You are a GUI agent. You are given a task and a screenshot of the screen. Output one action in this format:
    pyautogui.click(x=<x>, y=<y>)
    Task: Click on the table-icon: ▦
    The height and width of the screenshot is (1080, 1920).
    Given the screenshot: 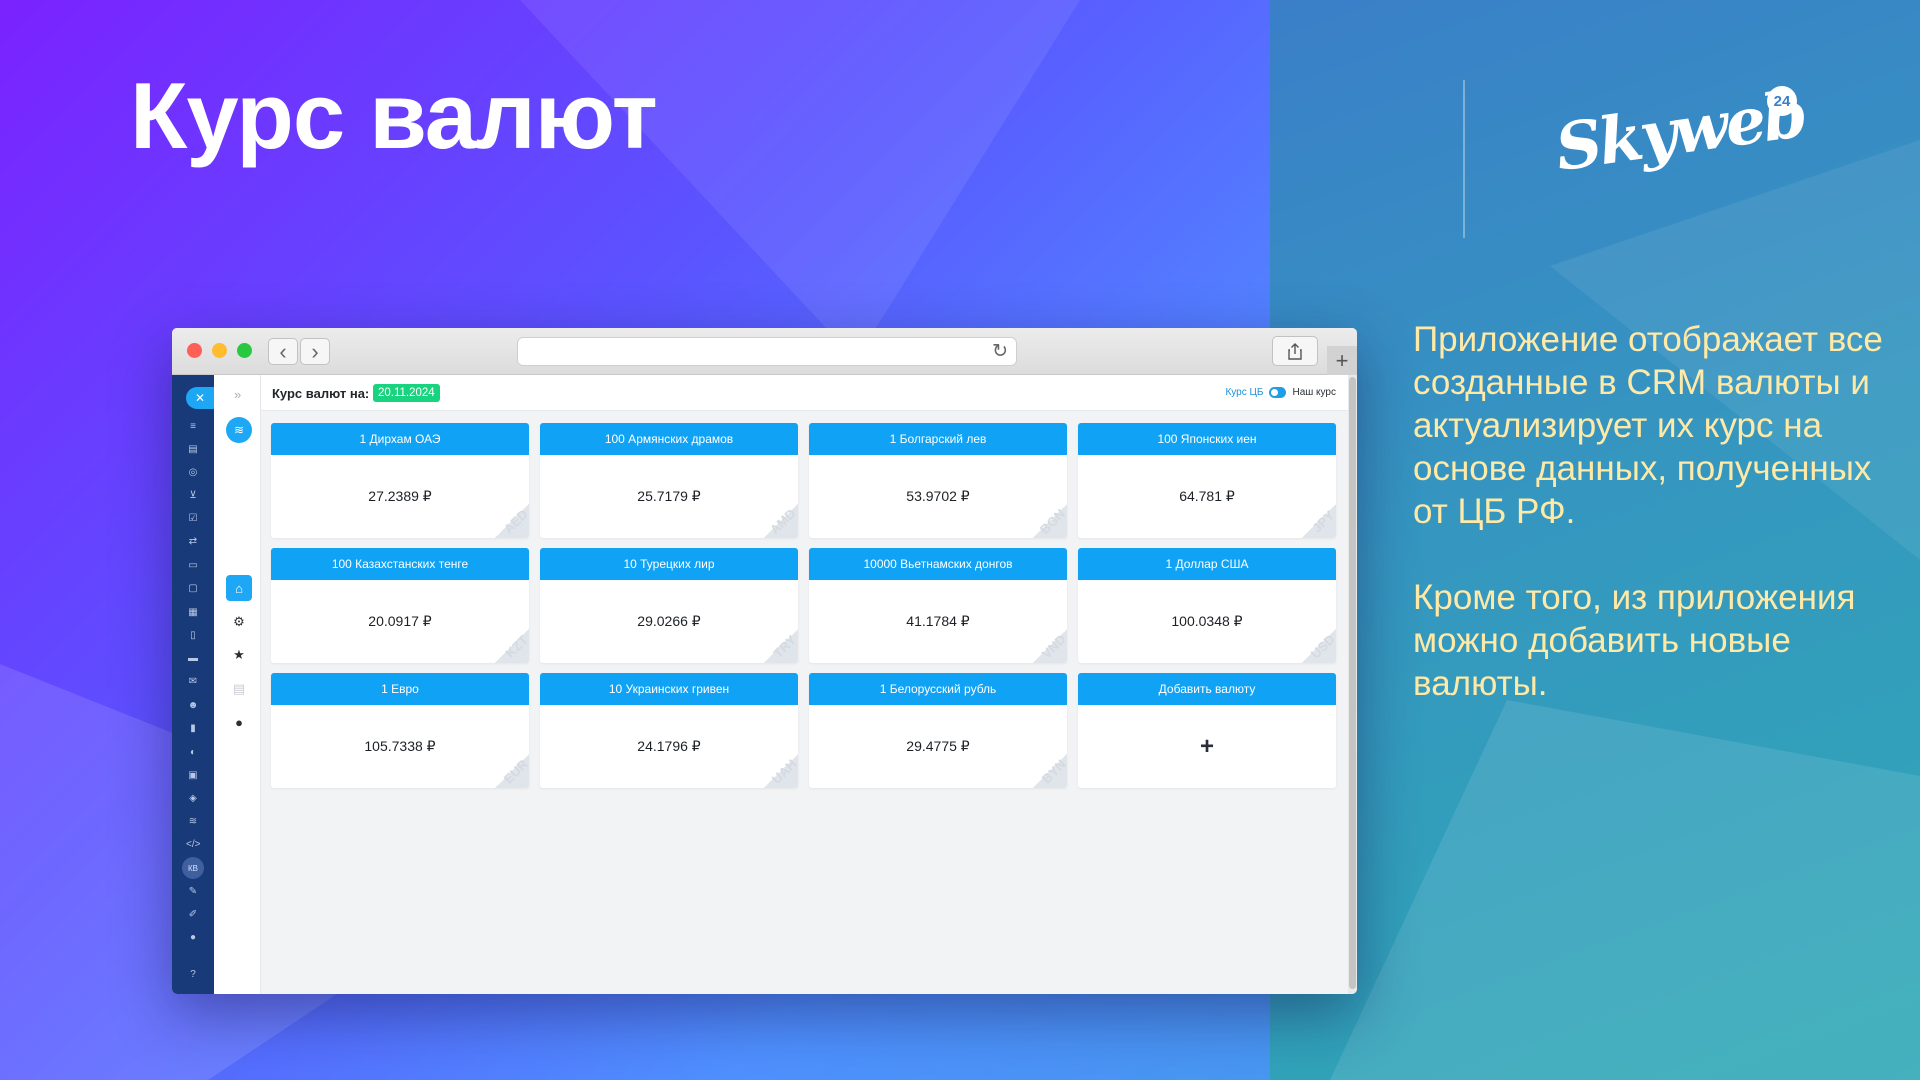 What is the action you would take?
    pyautogui.click(x=193, y=613)
    